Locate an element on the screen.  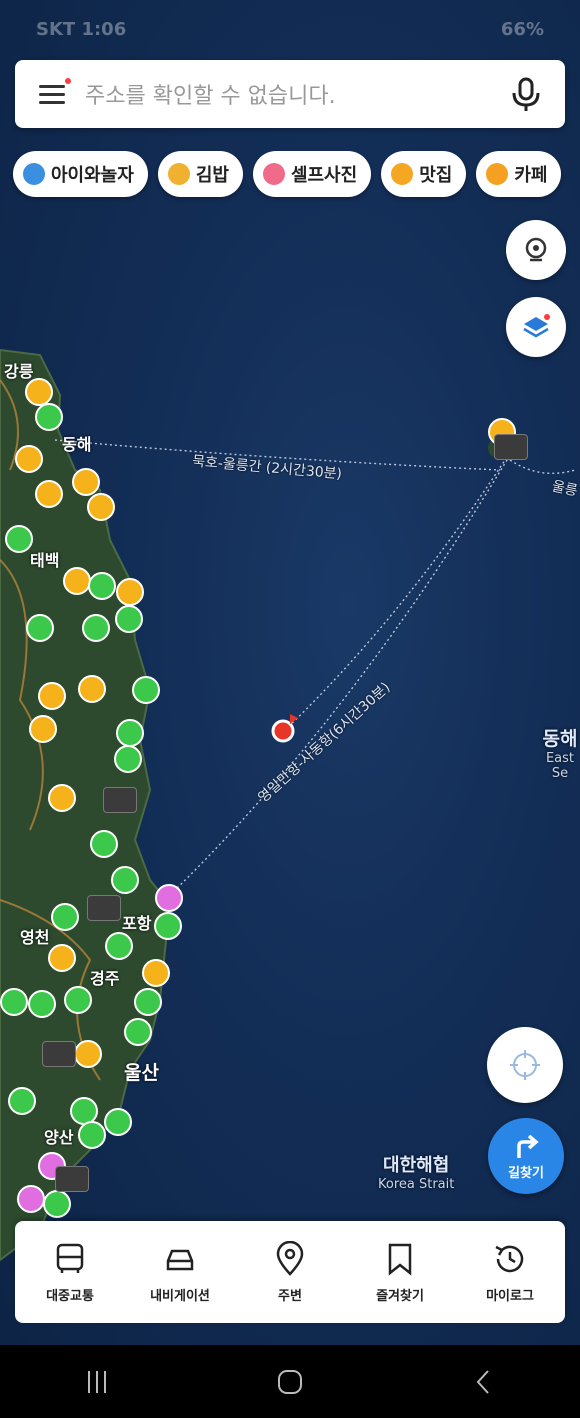
chip-selfphoto: 셀프사진 is located at coordinates (312, 174).